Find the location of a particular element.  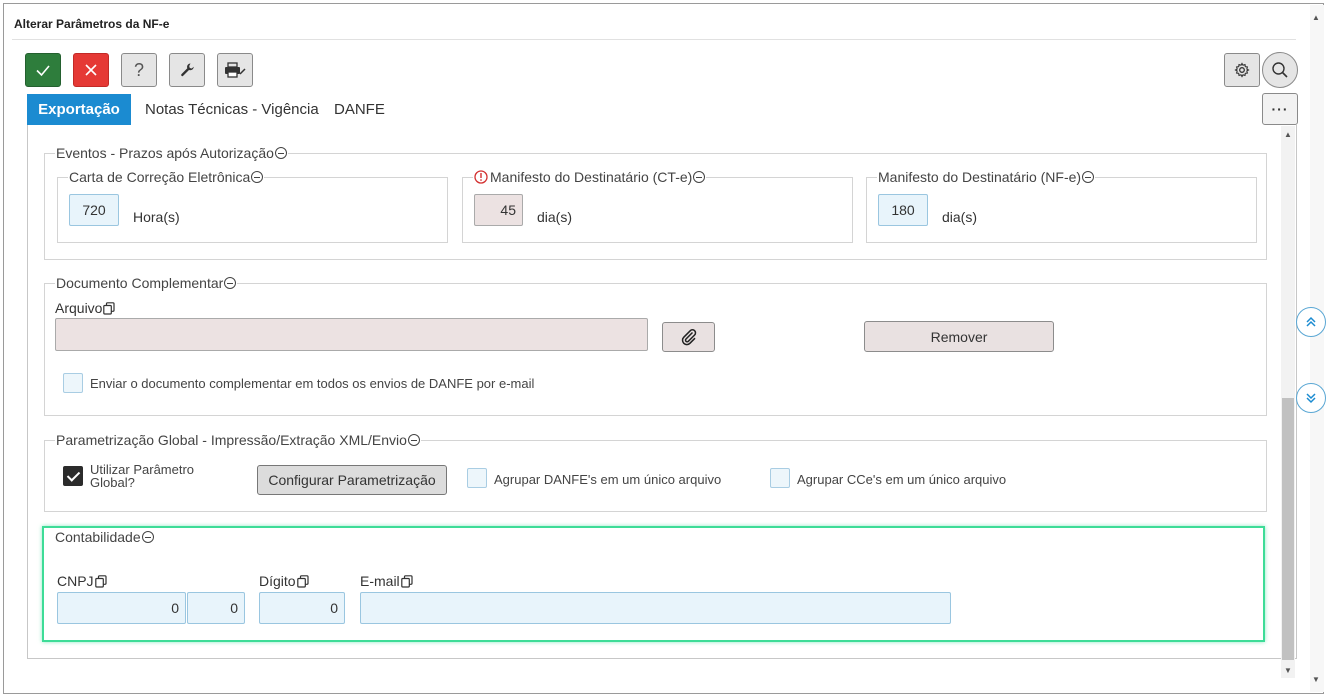

window-title: Alterar Parâmetros da NF-e is located at coordinates (92, 24).